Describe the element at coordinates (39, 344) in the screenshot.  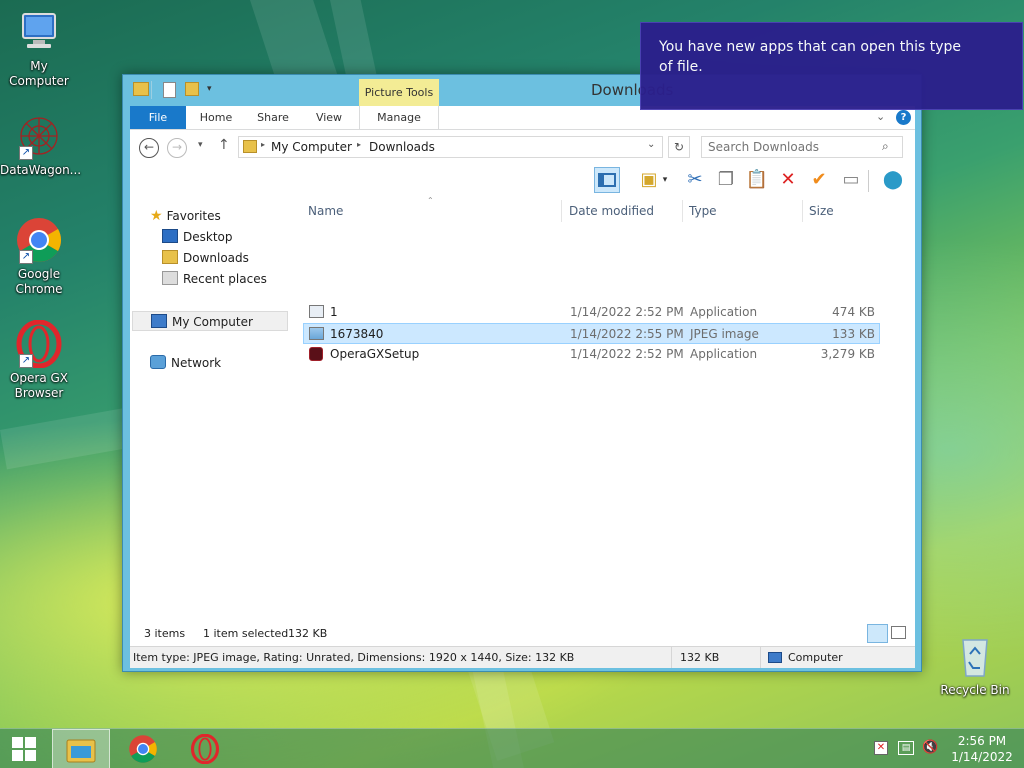
I see `opera-gx-icon: ↗` at that location.